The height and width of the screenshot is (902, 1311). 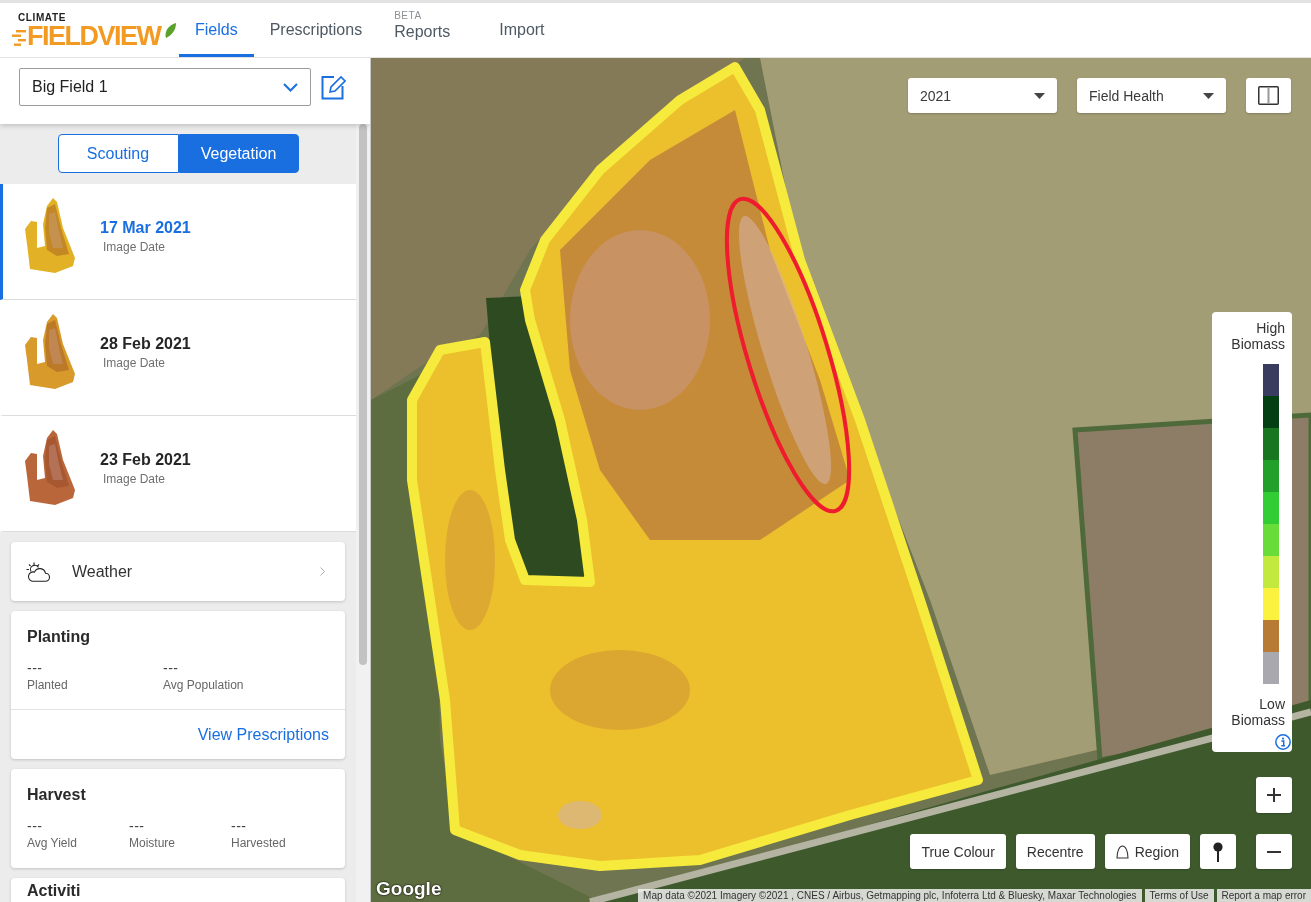 What do you see at coordinates (333, 87) in the screenshot?
I see `edit-icon` at bounding box center [333, 87].